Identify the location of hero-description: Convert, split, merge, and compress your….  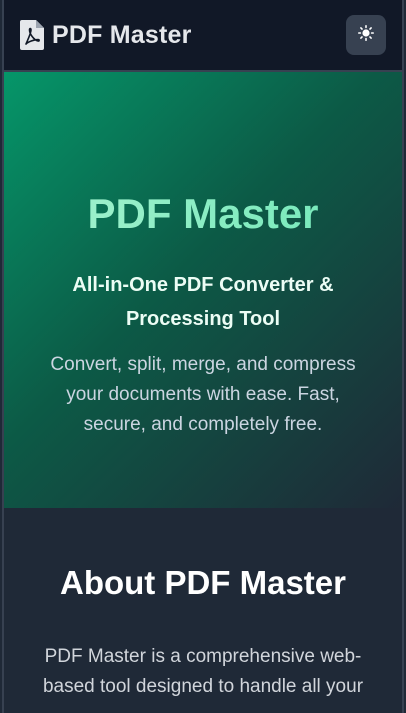
(203, 394).